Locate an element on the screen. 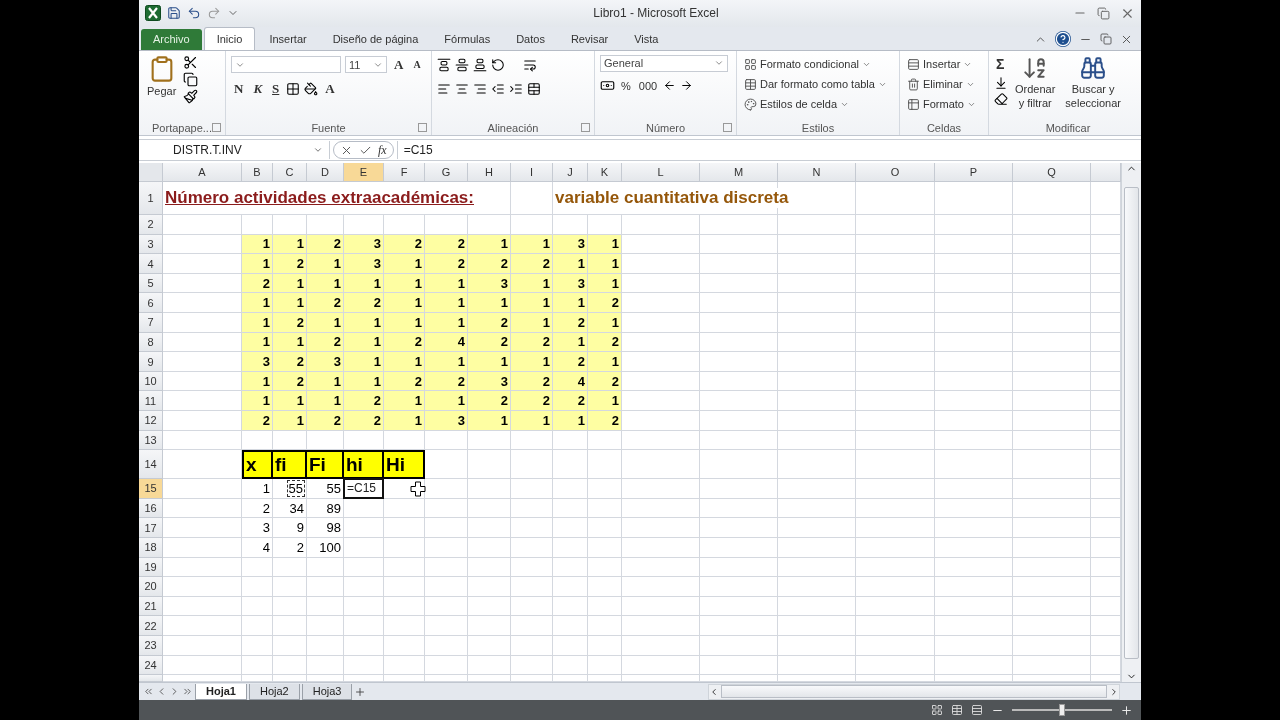 This screenshot has height=720, width=1280. scroll-right-icon is located at coordinates (1114, 691).